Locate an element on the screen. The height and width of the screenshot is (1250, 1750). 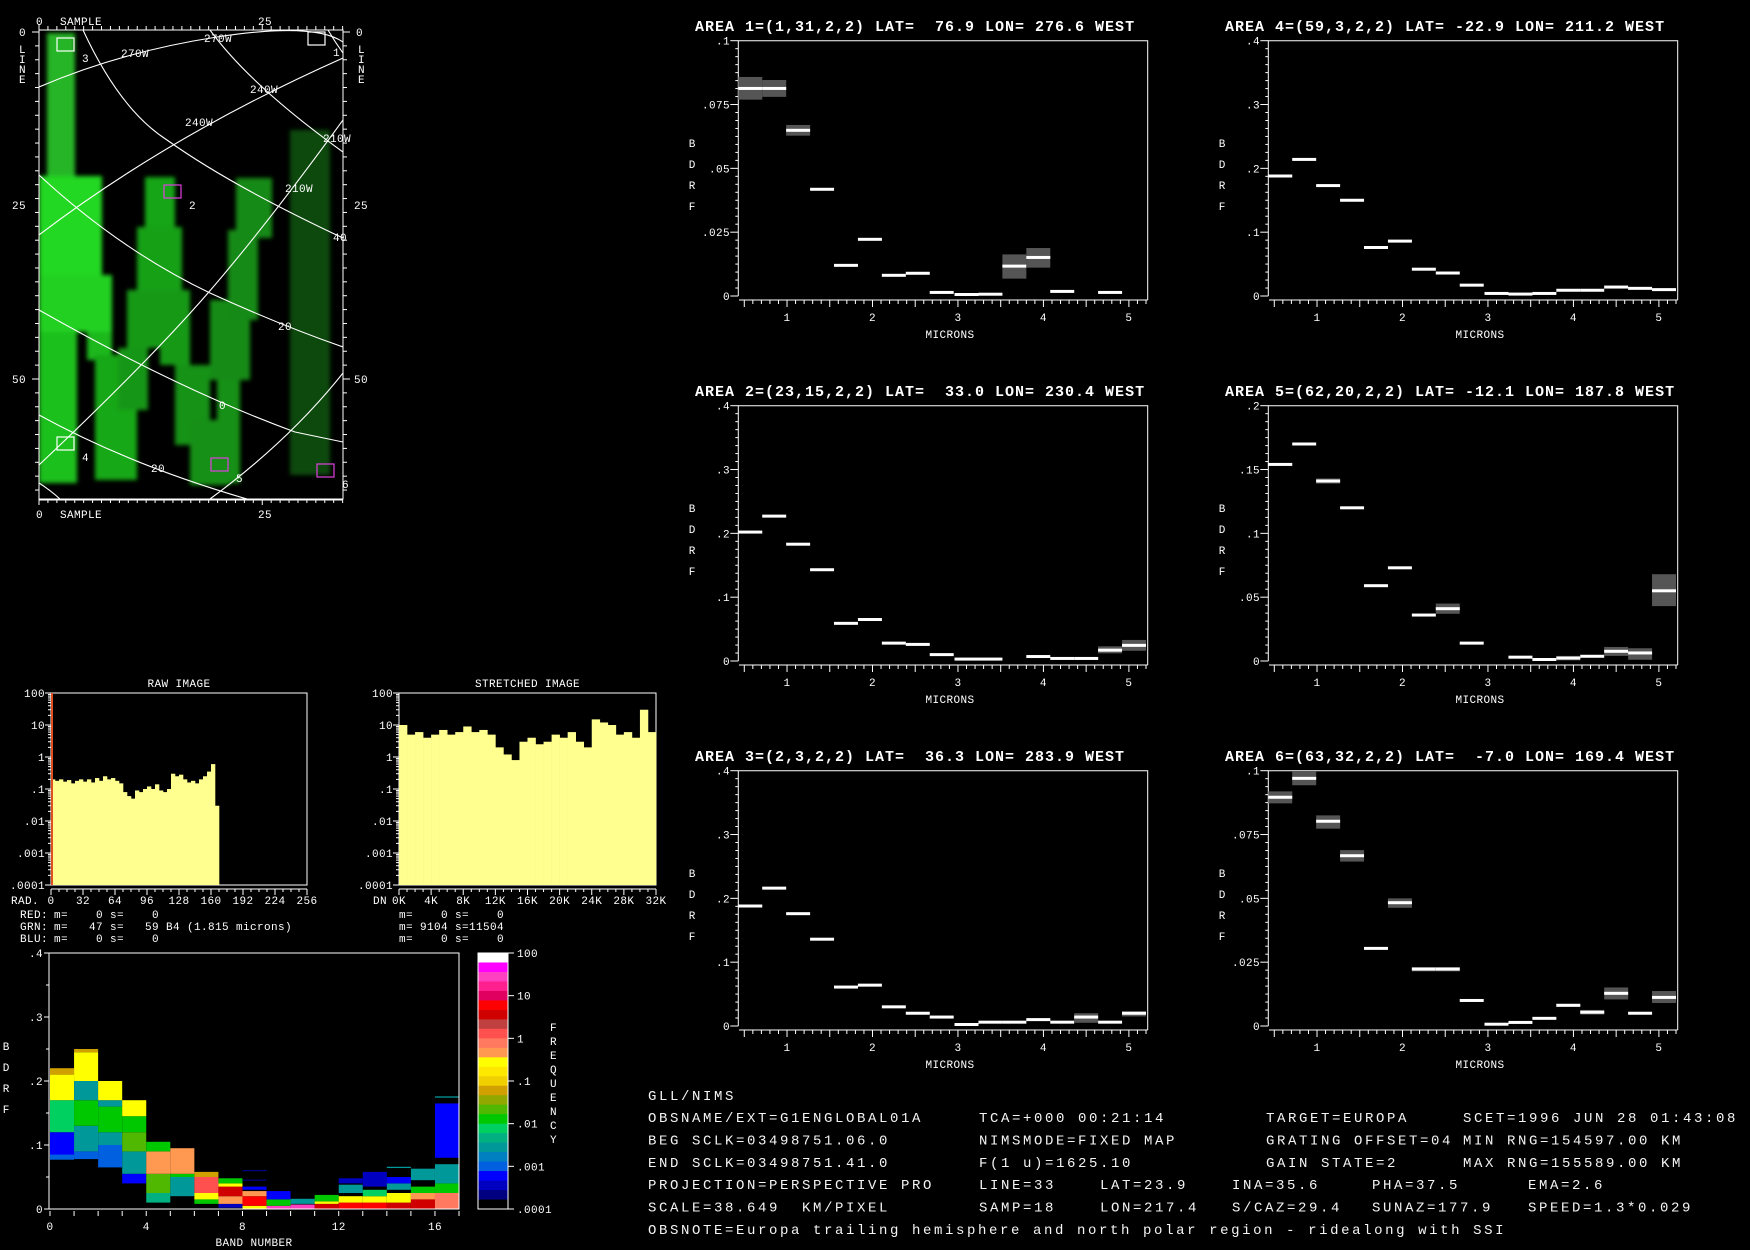
info-field: BEG SCLK=03498751.06.0 is located at coordinates (769, 1142).